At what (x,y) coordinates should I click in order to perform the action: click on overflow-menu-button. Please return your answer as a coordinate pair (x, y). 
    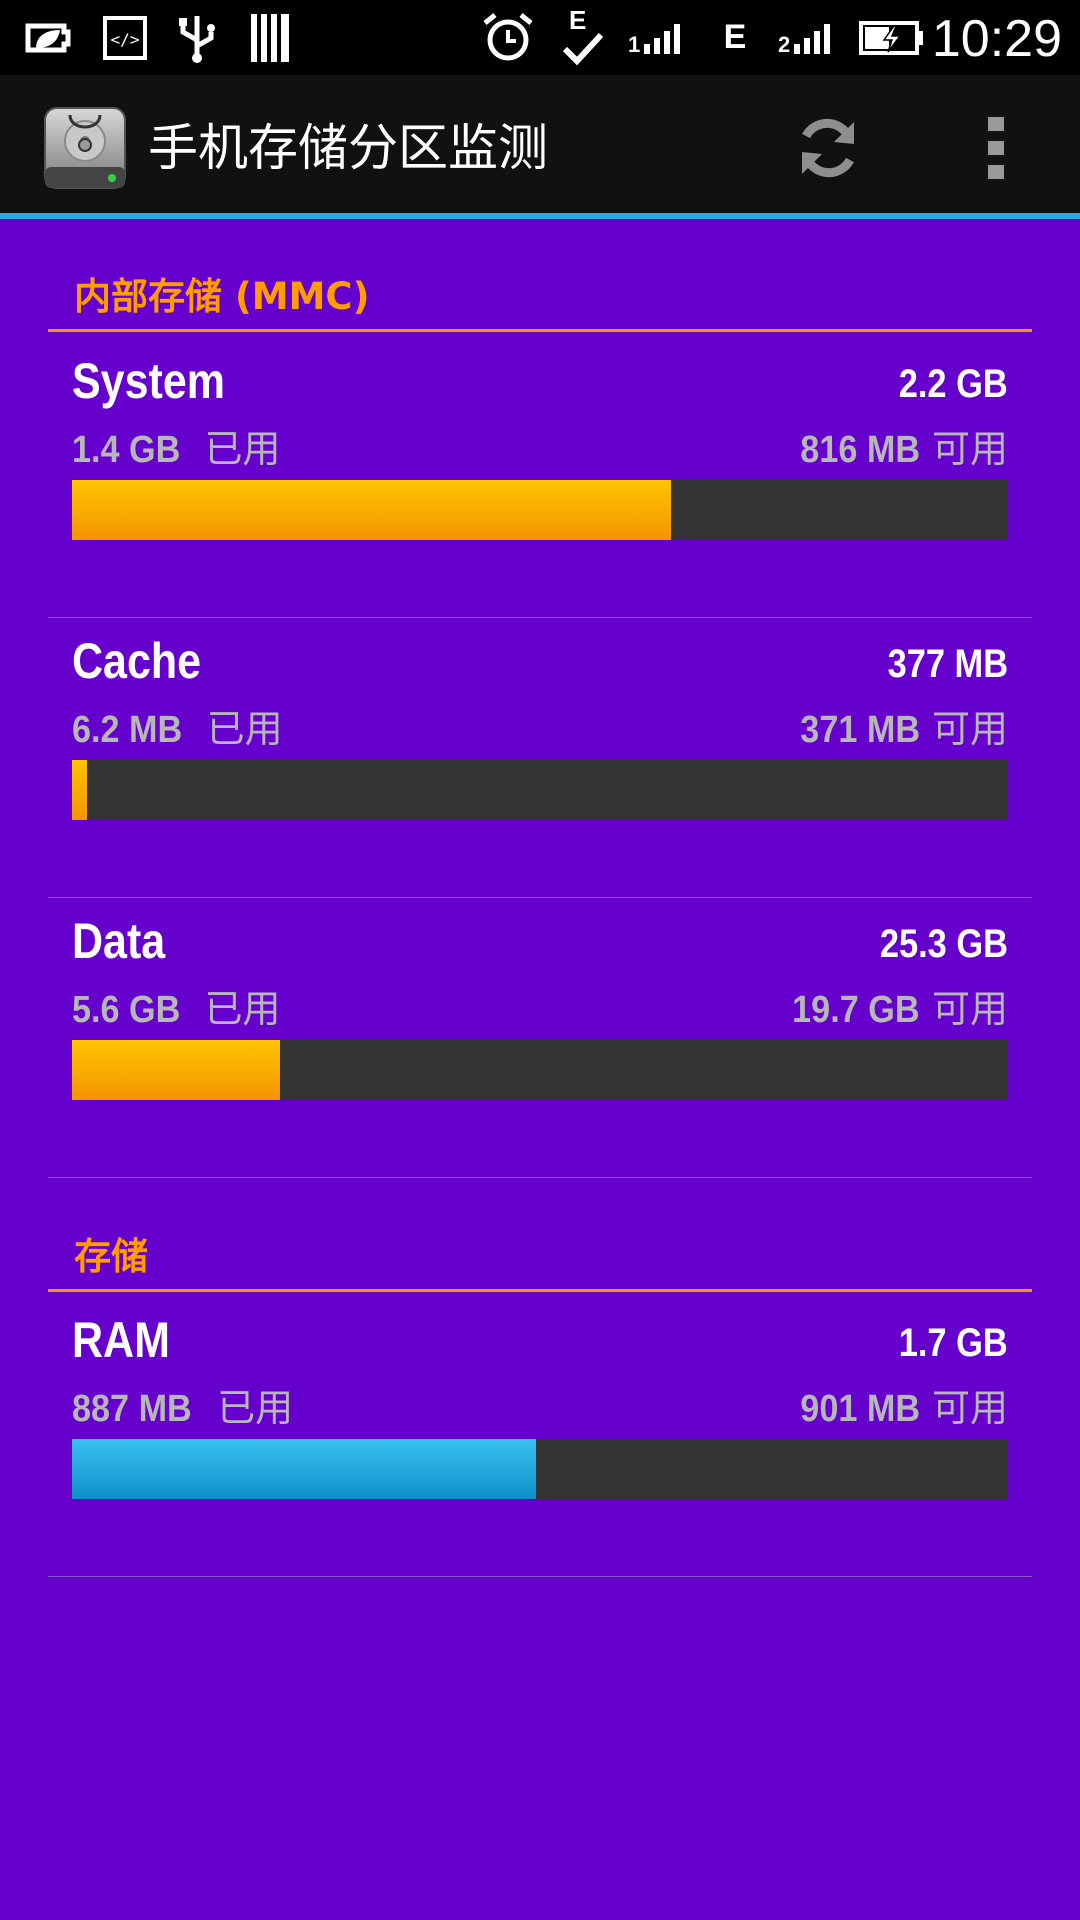
    Looking at the image, I should click on (996, 148).